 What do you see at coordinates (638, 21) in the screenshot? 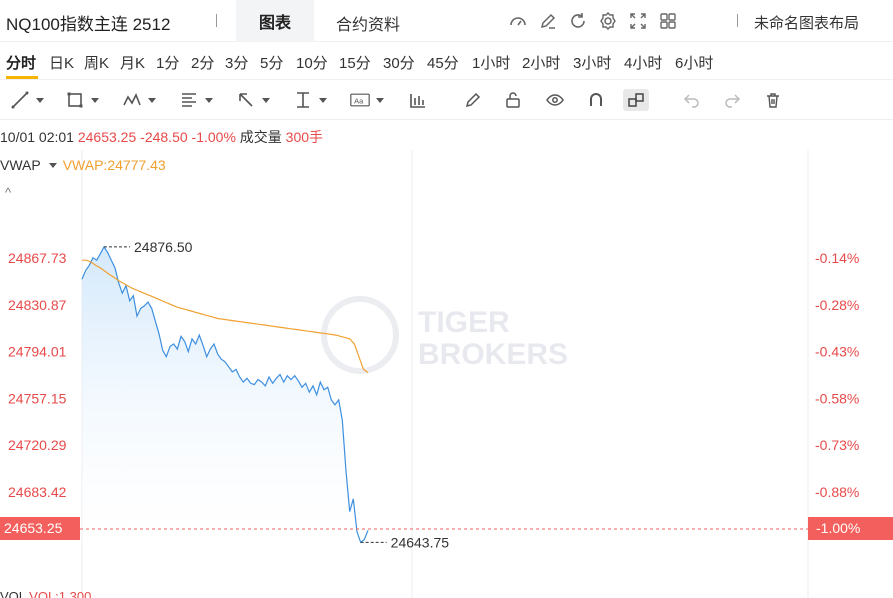
I see `fullscreen-icon` at bounding box center [638, 21].